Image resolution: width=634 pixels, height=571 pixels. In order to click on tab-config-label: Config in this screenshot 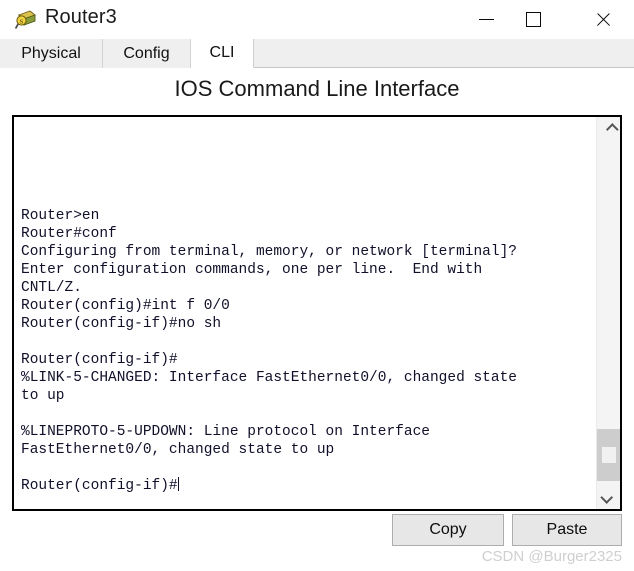, I will do `click(146, 53)`.